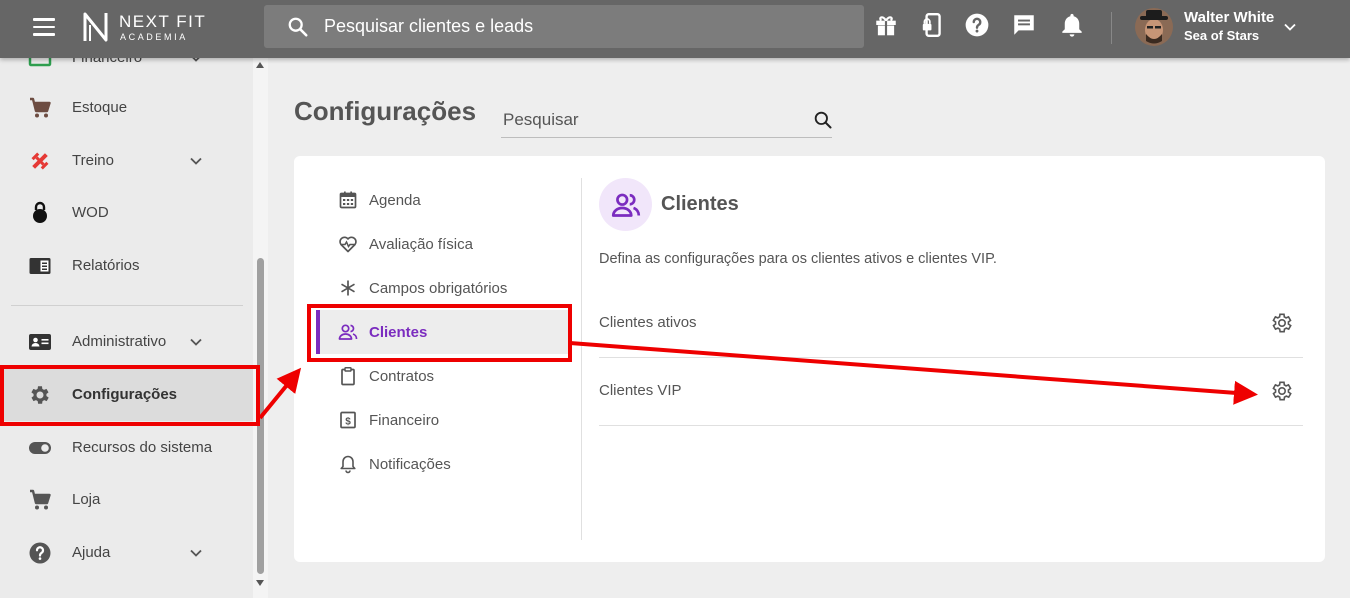 This screenshot has height=598, width=1350. I want to click on toggle-icon, so click(40, 448).